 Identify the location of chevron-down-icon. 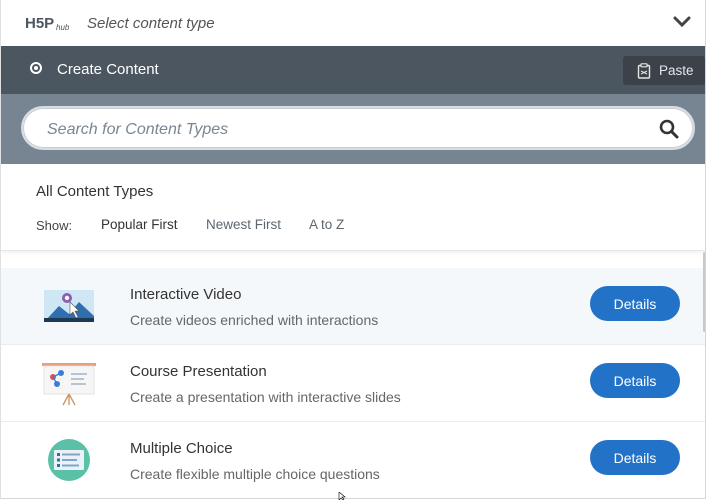
(682, 22).